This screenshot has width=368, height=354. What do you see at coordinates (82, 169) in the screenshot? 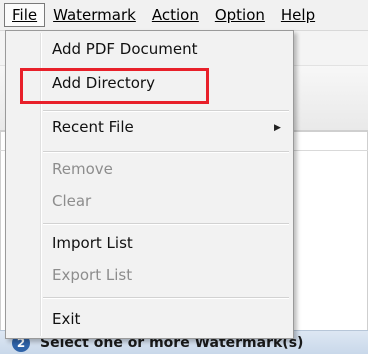
I see `menu-item-remove: Remove` at bounding box center [82, 169].